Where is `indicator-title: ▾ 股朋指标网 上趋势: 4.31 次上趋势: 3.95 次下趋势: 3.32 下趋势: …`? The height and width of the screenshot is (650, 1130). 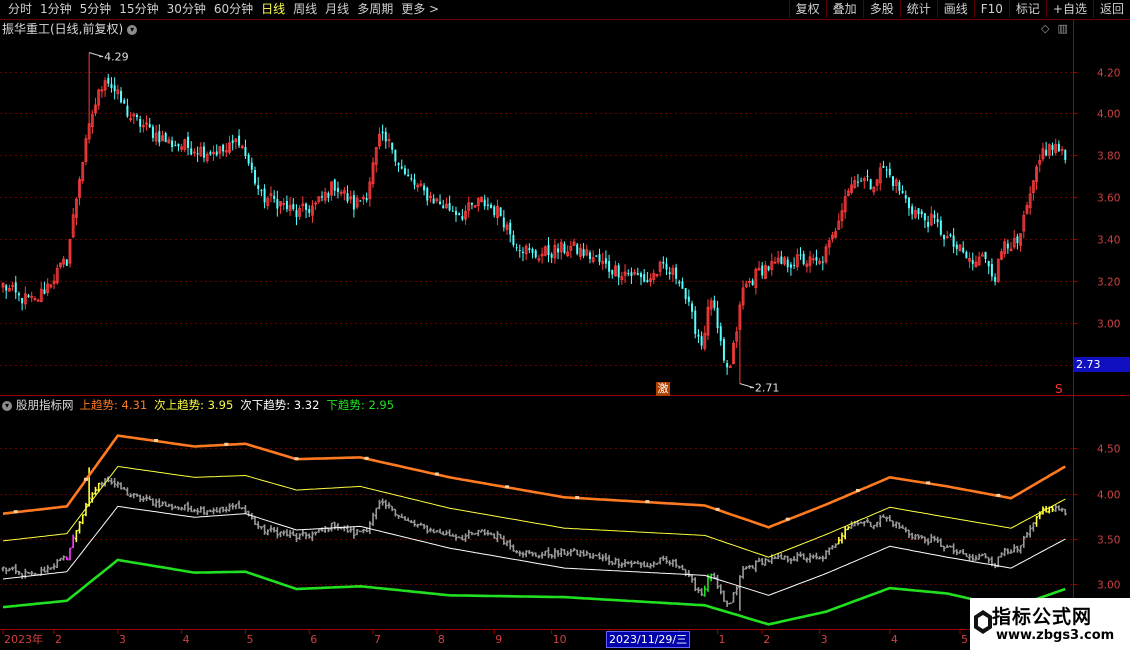
indicator-title: ▾ 股朋指标网 上趋势: 4.31 次上趋势: 3.95 次下趋势: 3.32 下趋势: … is located at coordinates (201, 405).